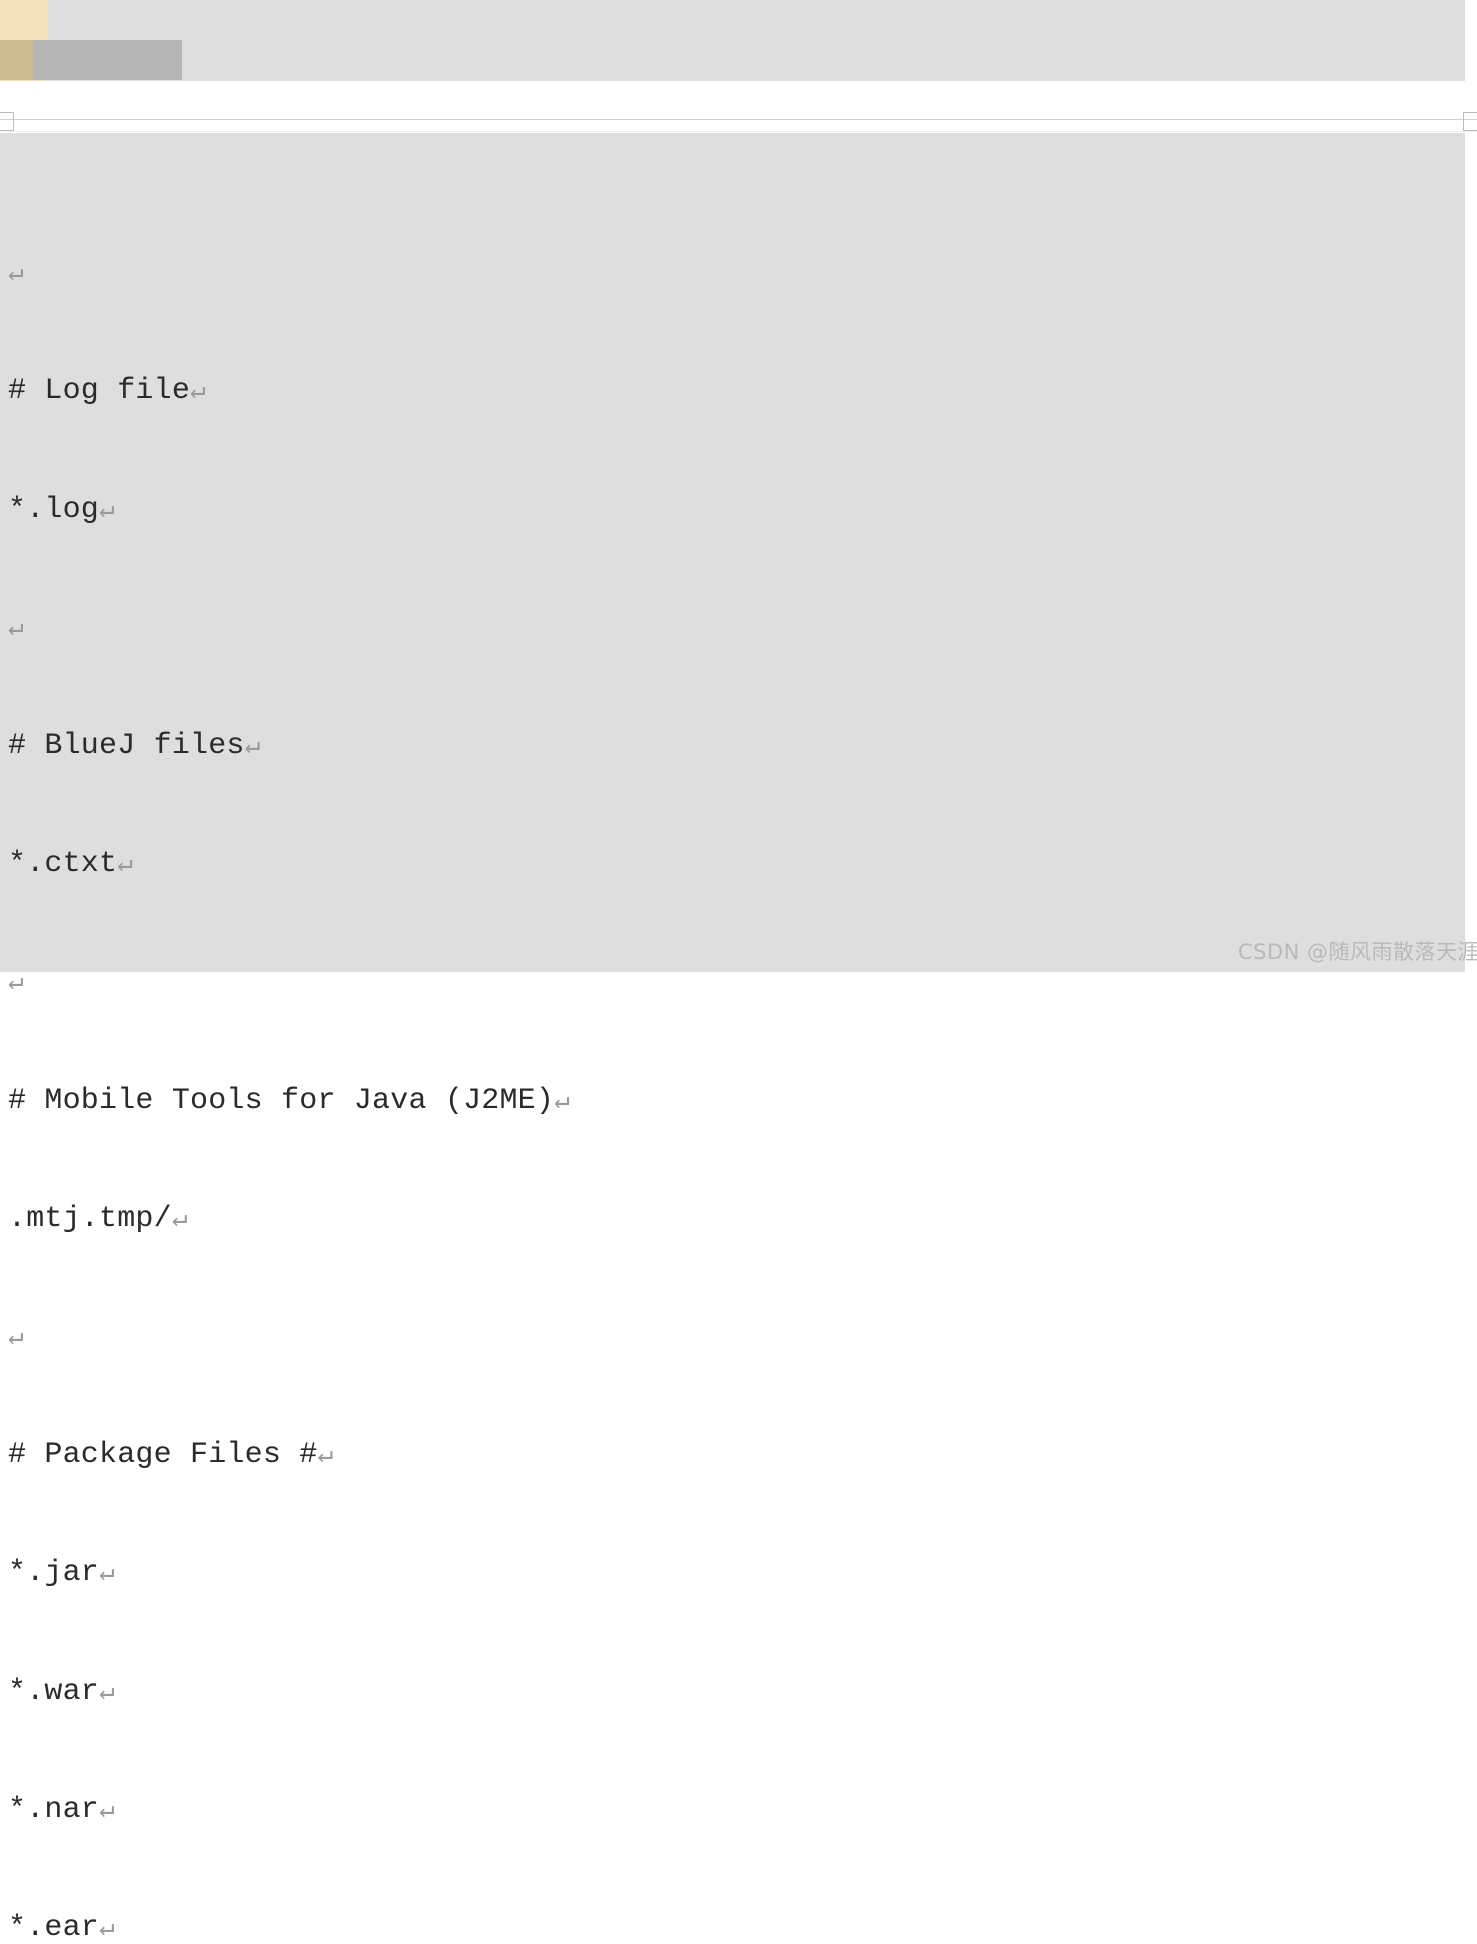  Describe the element at coordinates (54, 1927) in the screenshot. I see `line-text: *.ear` at that location.